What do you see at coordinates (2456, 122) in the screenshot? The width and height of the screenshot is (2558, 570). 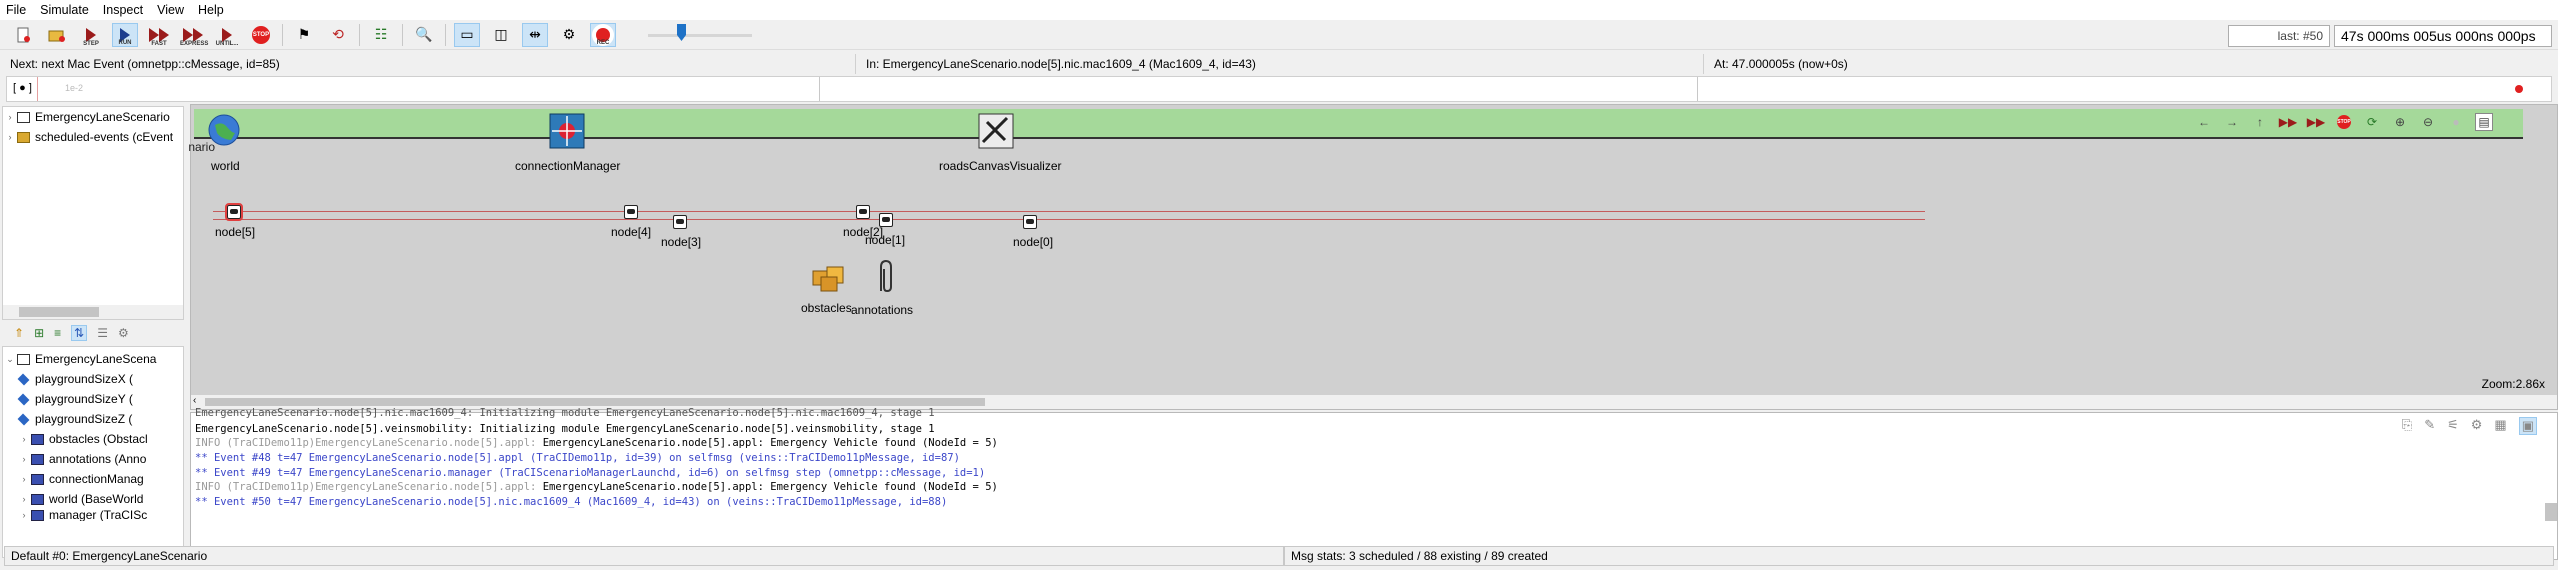 I see `animation-icon: ●` at bounding box center [2456, 122].